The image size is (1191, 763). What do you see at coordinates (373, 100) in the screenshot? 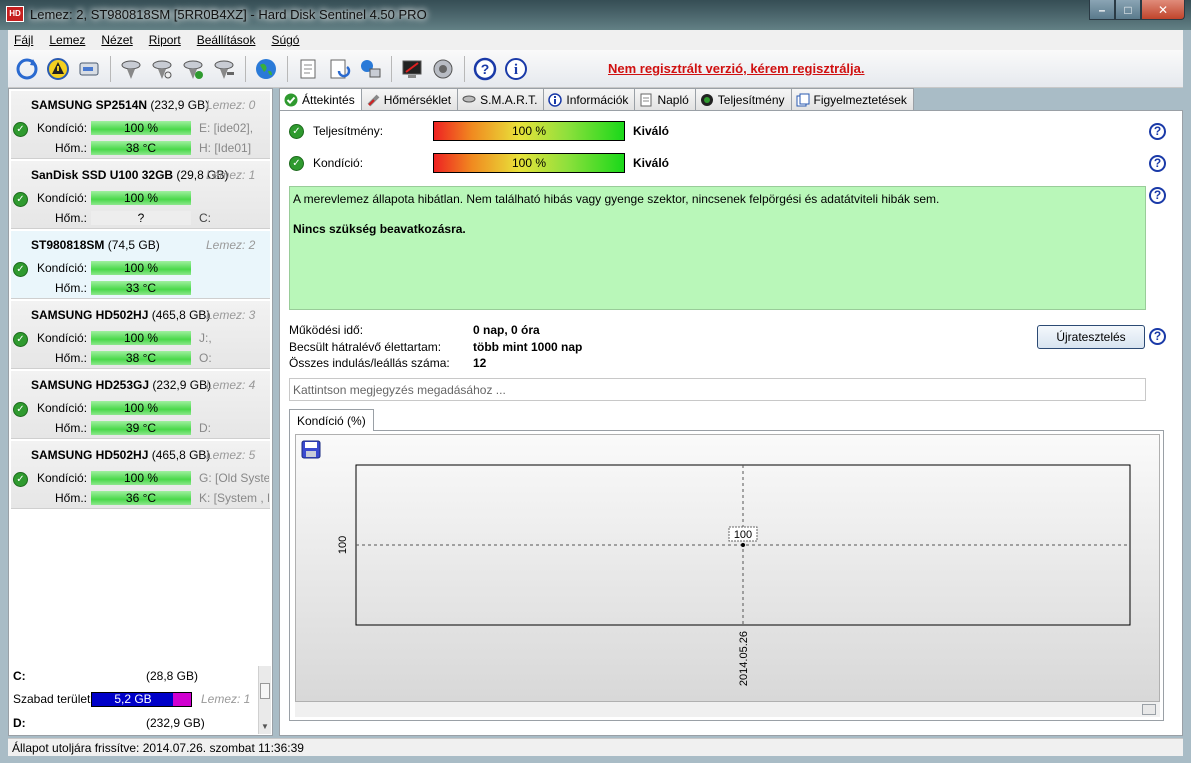
I see `thermometer-icon` at bounding box center [373, 100].